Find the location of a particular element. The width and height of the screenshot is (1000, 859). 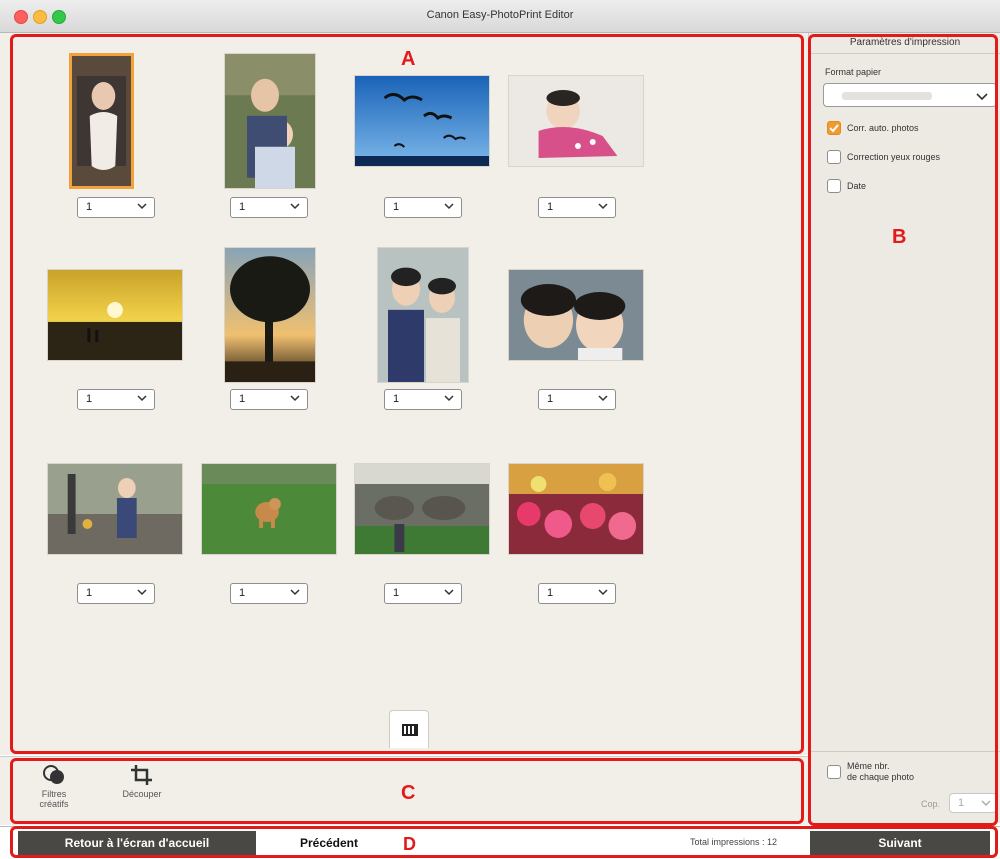

photo-thumbnail-flower-market is located at coordinates (576, 509).